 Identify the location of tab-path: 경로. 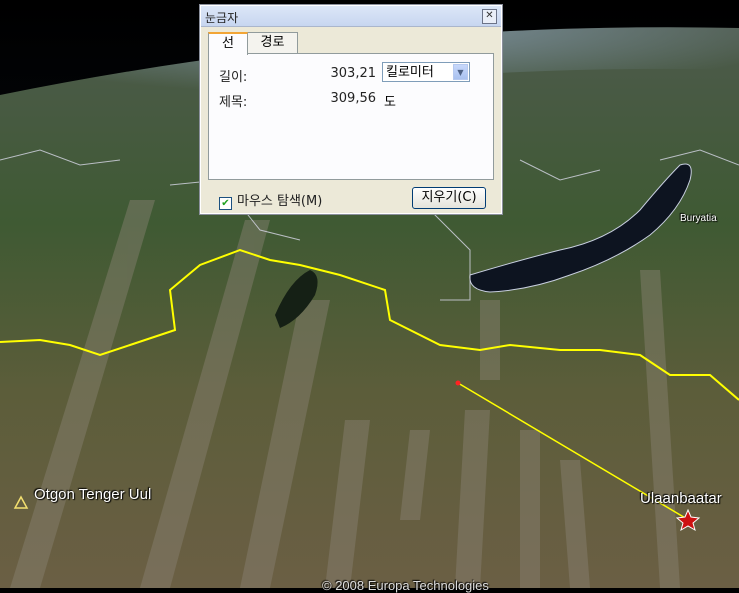
(272, 42).